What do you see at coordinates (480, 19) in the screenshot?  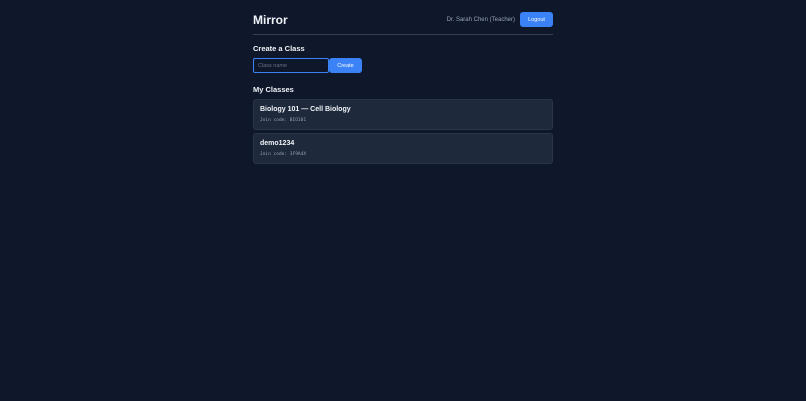 I see `user-name: Dr. Sarah Chen (Teacher)` at bounding box center [480, 19].